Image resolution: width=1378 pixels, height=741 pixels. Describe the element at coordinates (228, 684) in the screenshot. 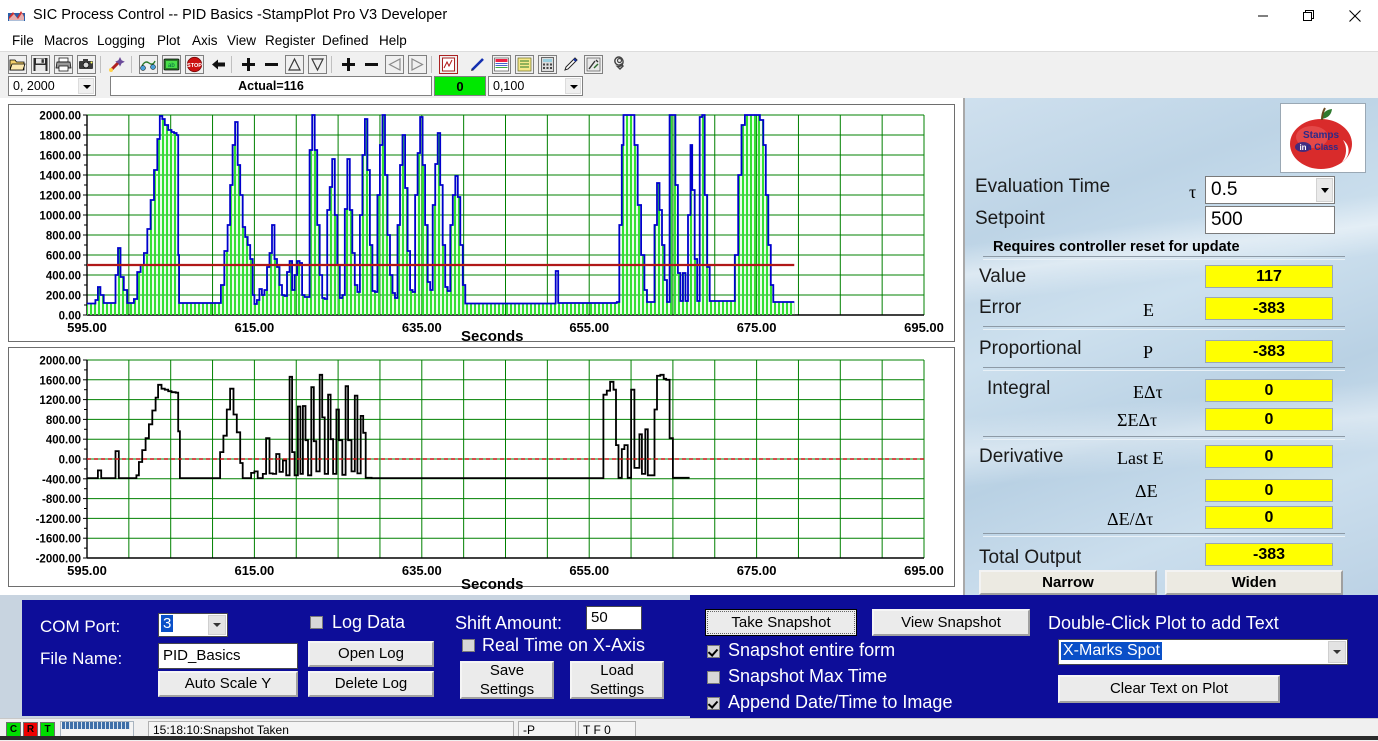

I see `auto-scale-y-button: Auto Scale Y` at that location.